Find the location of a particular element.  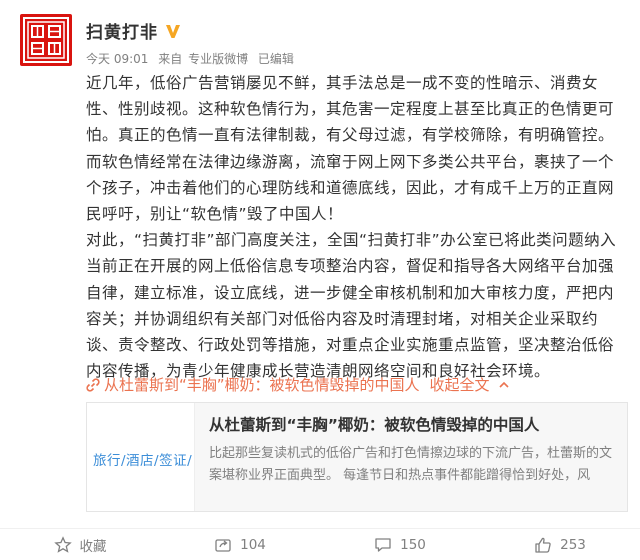

post-time: 今天 09:01 is located at coordinates (117, 59).